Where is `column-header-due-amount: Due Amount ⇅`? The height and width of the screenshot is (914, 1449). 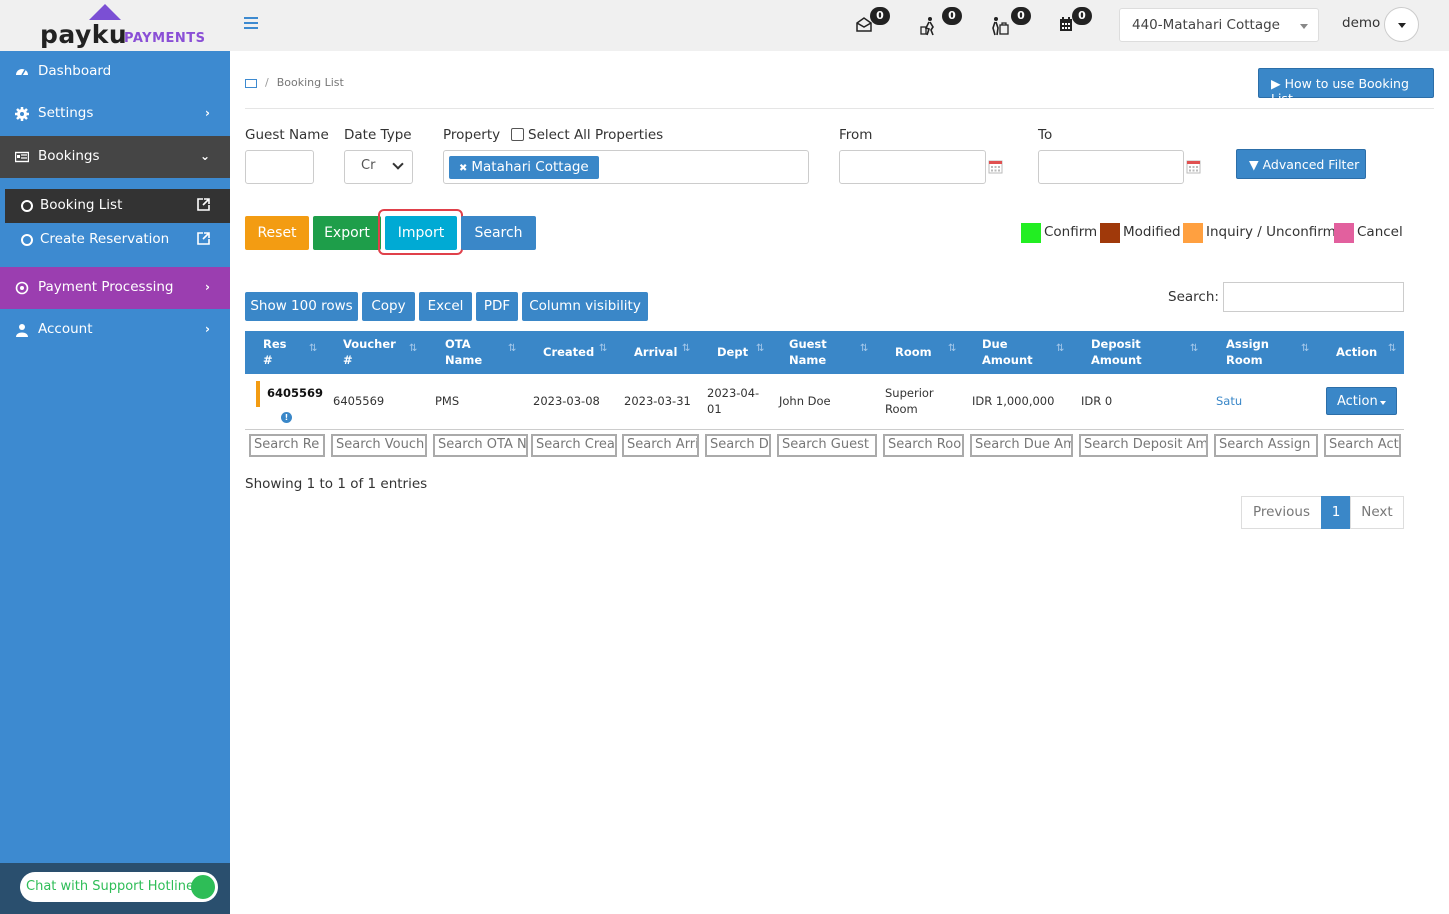
column-header-due-amount: Due Amount ⇅ is located at coordinates (1024, 352).